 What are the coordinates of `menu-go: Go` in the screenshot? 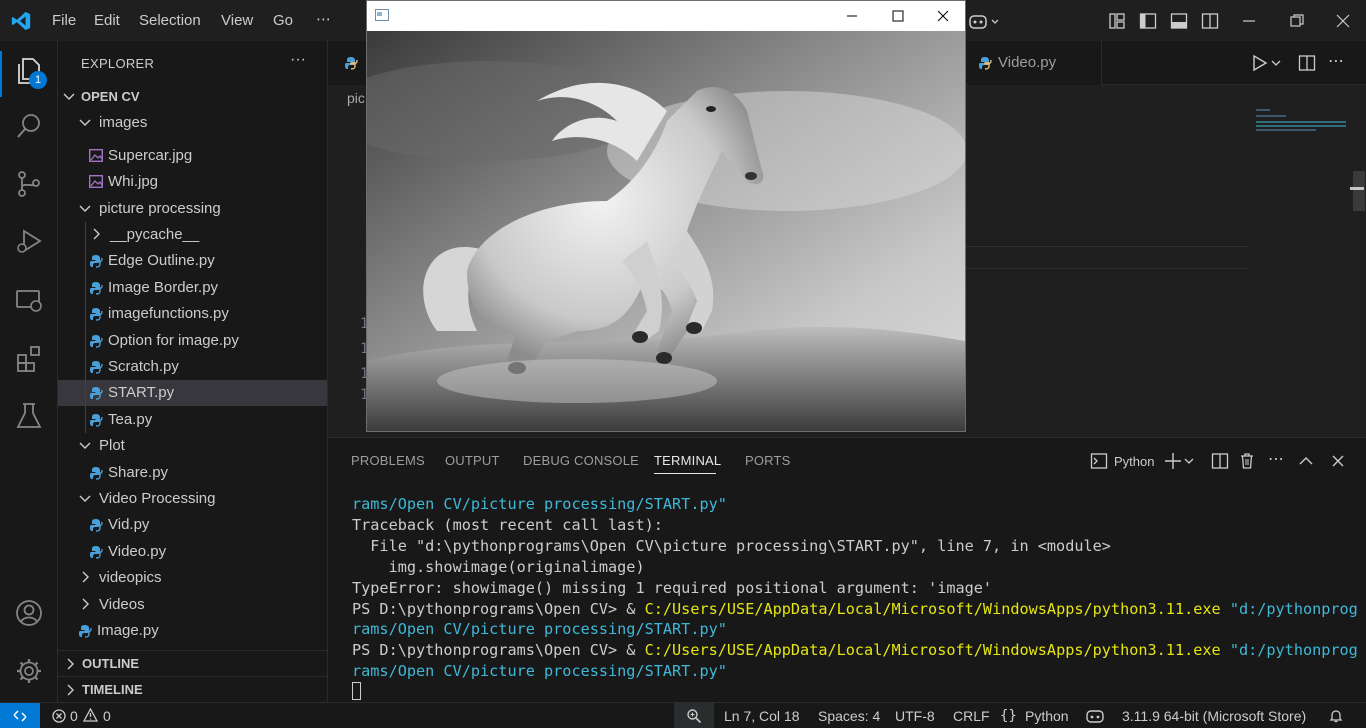 It's located at (283, 20).